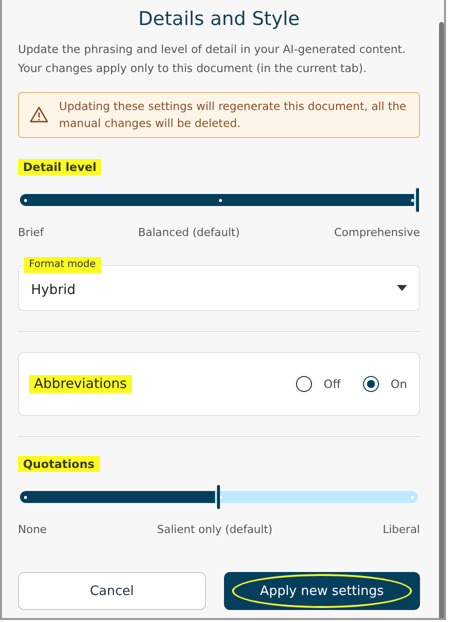  What do you see at coordinates (60, 167) in the screenshot?
I see `section-label: Detail level` at bounding box center [60, 167].